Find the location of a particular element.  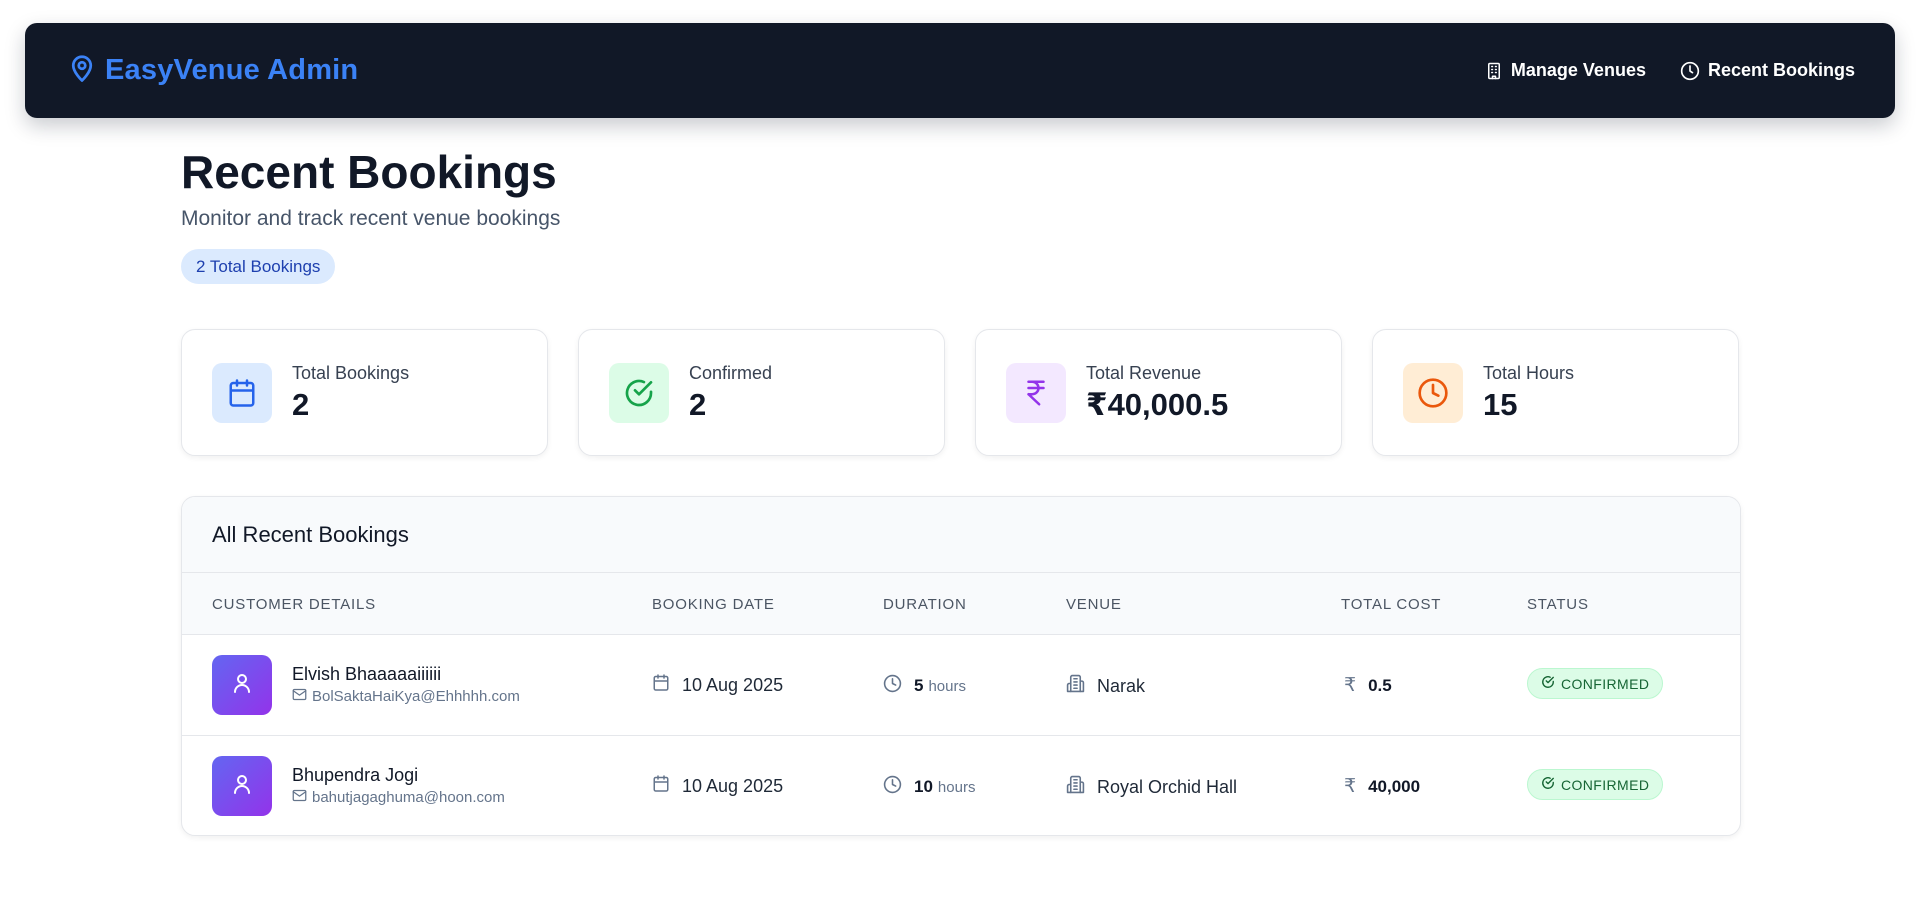

nav-links: Manage Venues Recent Bookings is located at coordinates (1670, 70).